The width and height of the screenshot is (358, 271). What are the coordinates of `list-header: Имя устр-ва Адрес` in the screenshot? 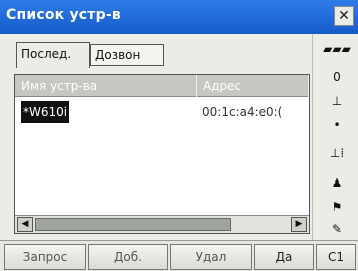 It's located at (162, 86).